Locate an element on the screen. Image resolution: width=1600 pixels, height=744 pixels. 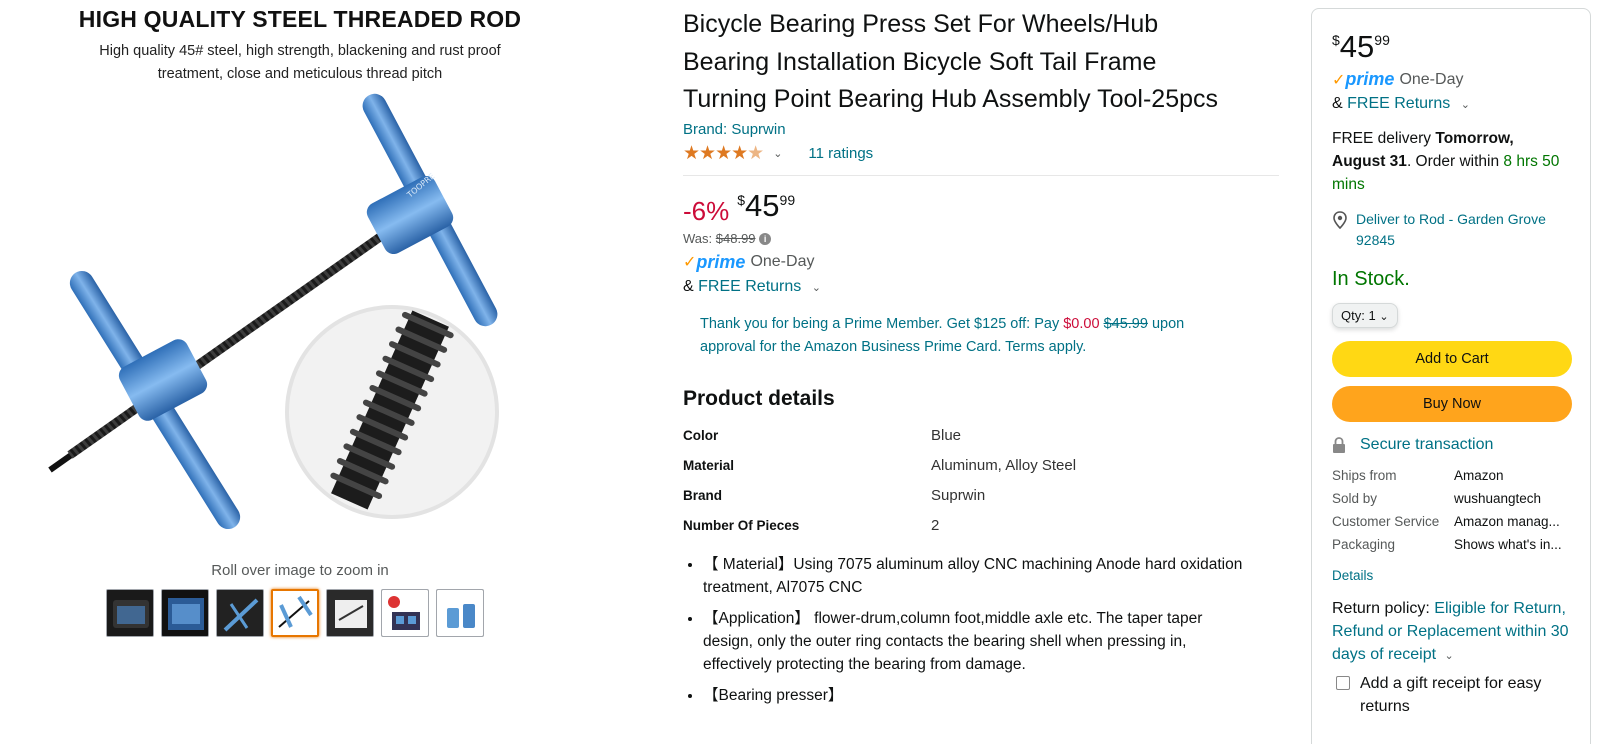
was-label: Was: is located at coordinates (698, 238).